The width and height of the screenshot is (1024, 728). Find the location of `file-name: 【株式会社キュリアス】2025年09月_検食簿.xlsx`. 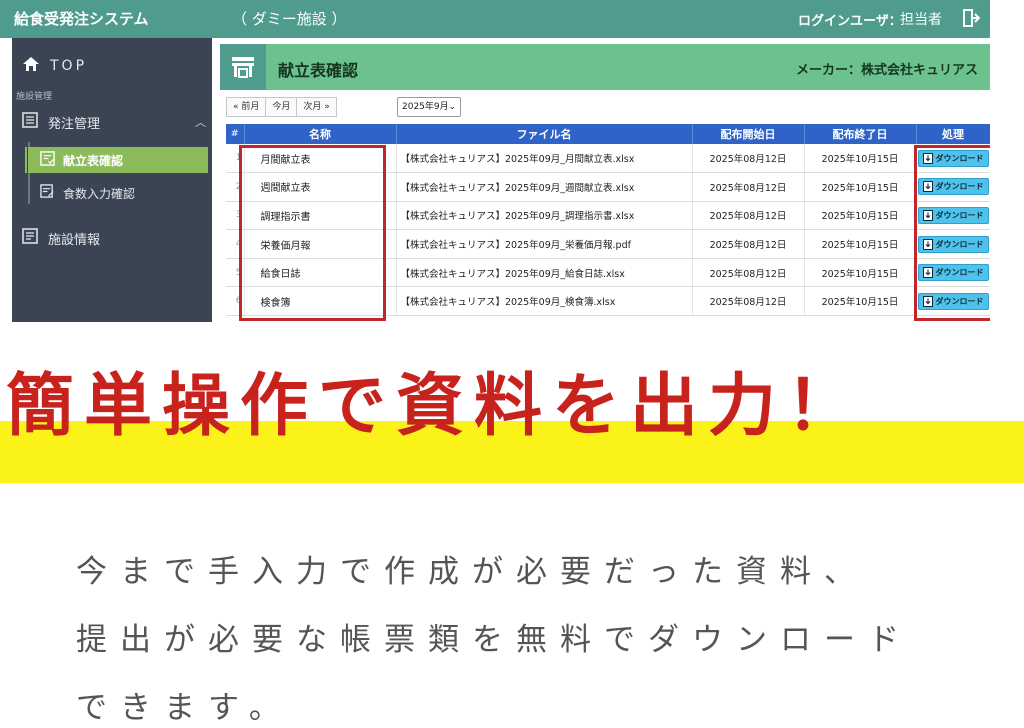

file-name: 【株式会社キュリアス】2025年09月_検食簿.xlsx is located at coordinates (544, 301).